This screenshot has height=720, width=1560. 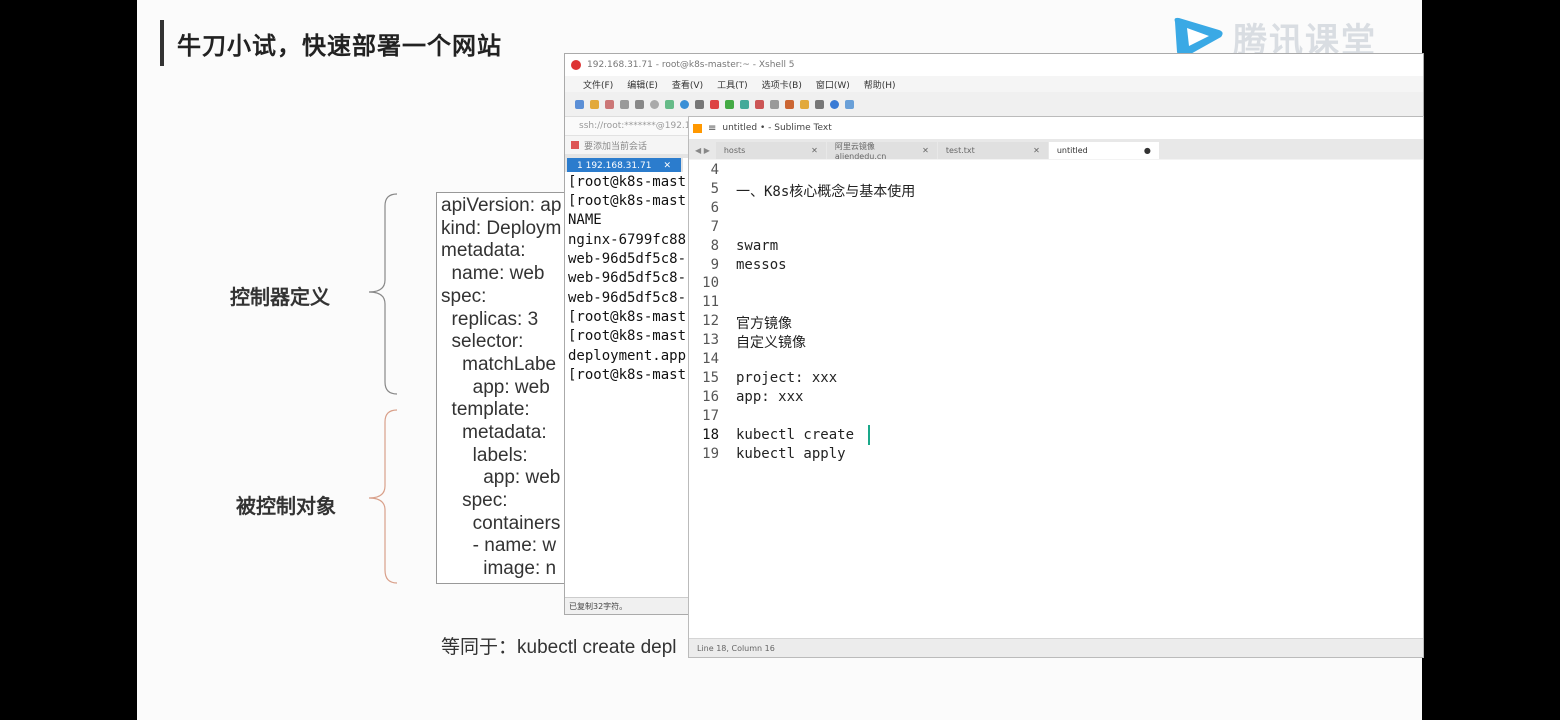 What do you see at coordinates (819, 104) in the screenshot?
I see `layout-icon` at bounding box center [819, 104].